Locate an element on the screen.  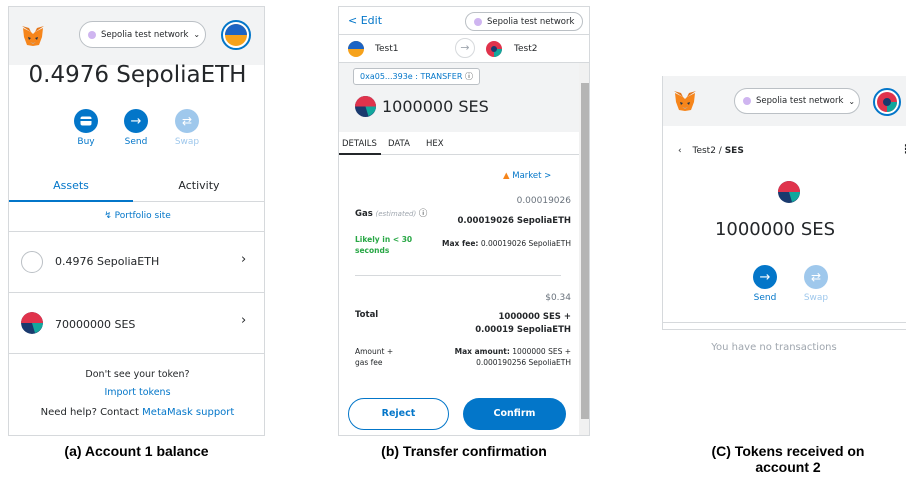
max-amount-2: 0.000190256 SepoliaETH is located at coordinates (523, 362).